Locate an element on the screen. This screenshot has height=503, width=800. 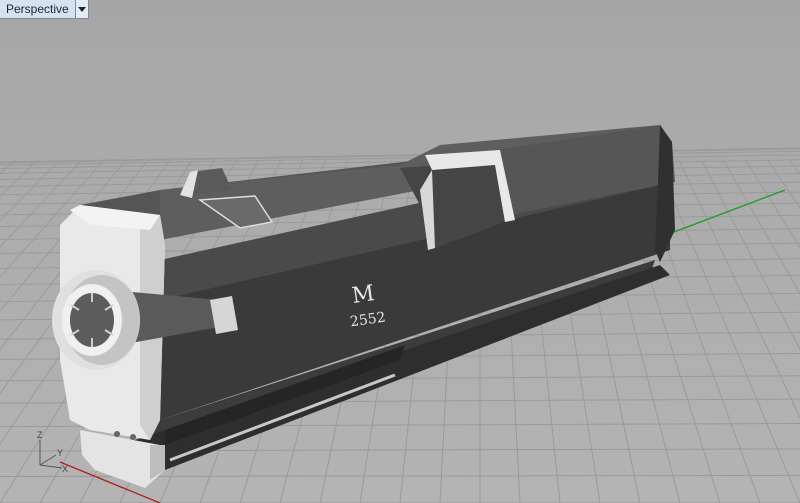
pin-hole-right is located at coordinates (133, 437).